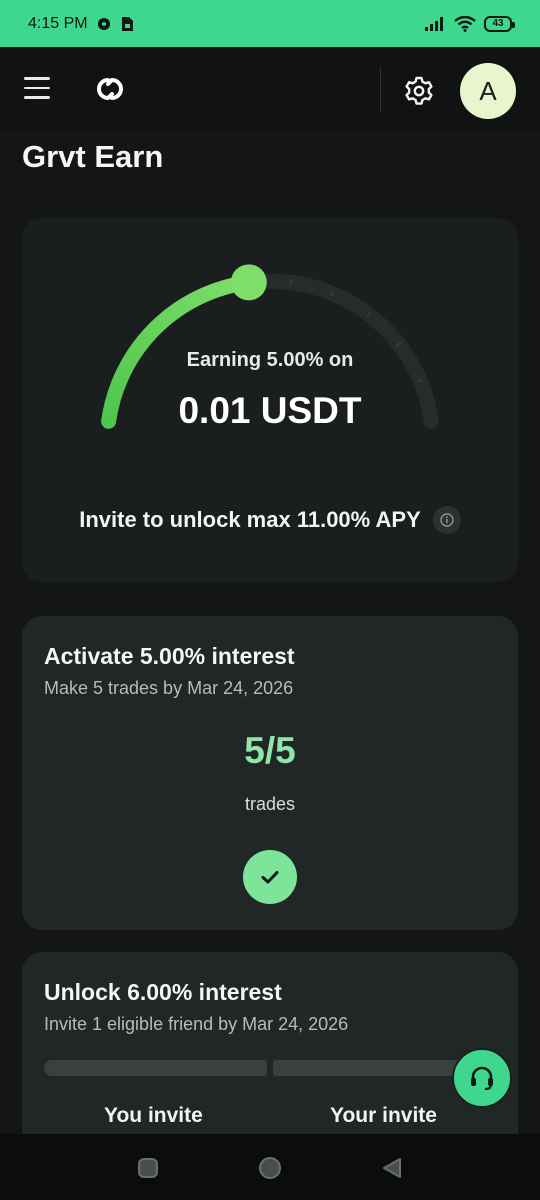 The height and width of the screenshot is (1200, 540). I want to click on checkmark-icon, so click(270, 877).